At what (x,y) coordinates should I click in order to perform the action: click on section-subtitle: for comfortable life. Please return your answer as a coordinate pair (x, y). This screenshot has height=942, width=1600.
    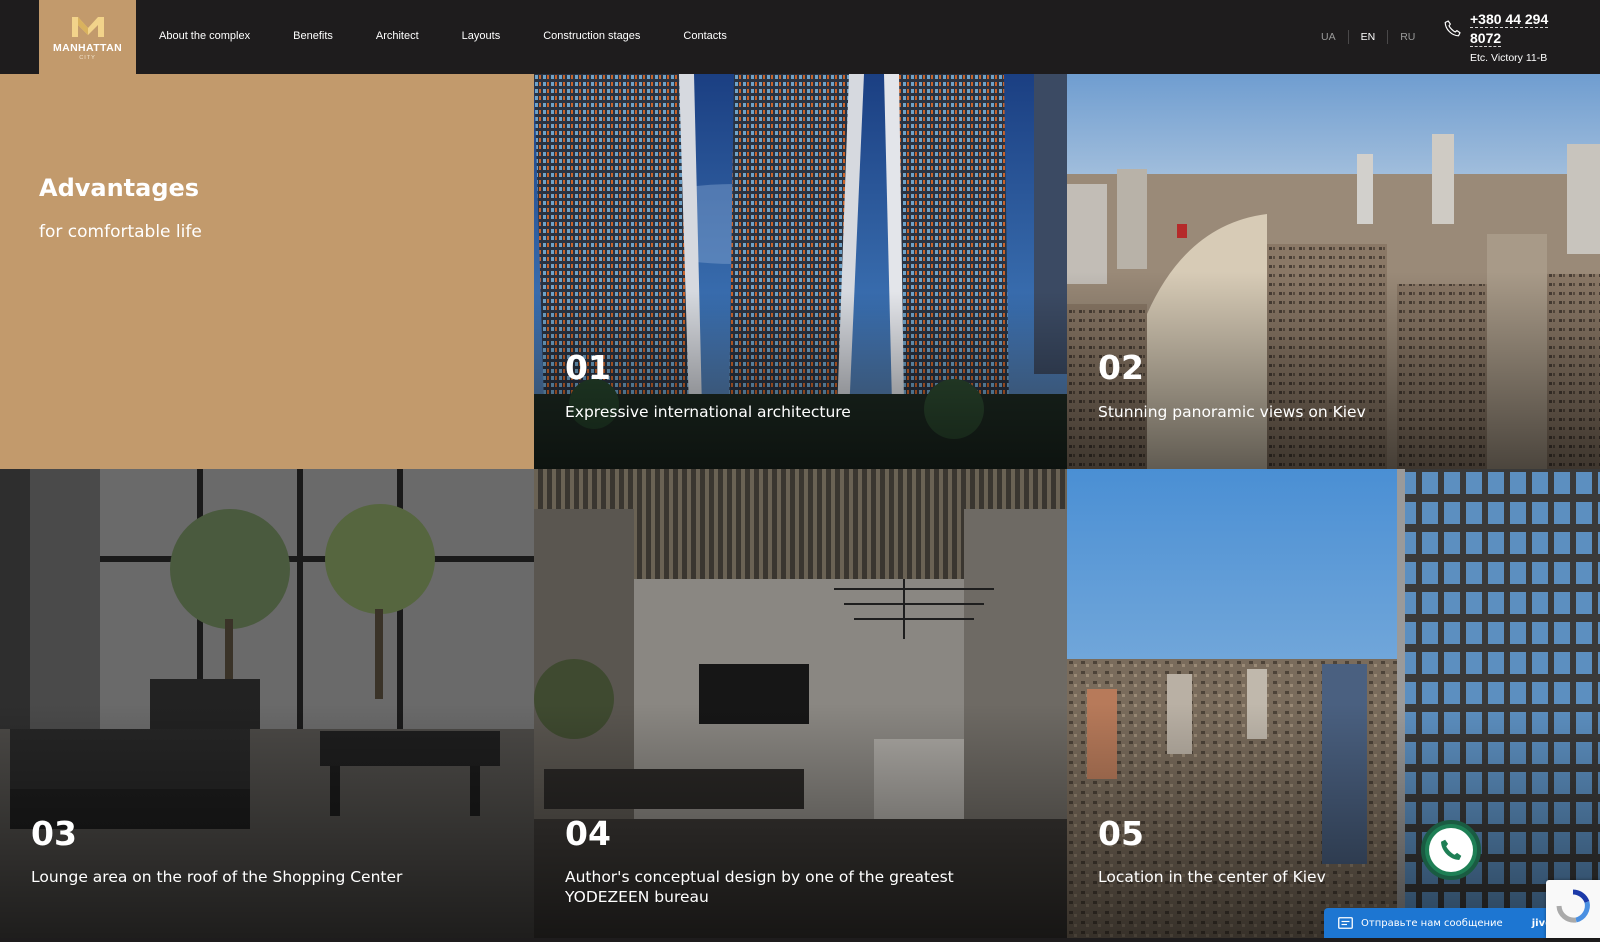
    Looking at the image, I should click on (120, 232).